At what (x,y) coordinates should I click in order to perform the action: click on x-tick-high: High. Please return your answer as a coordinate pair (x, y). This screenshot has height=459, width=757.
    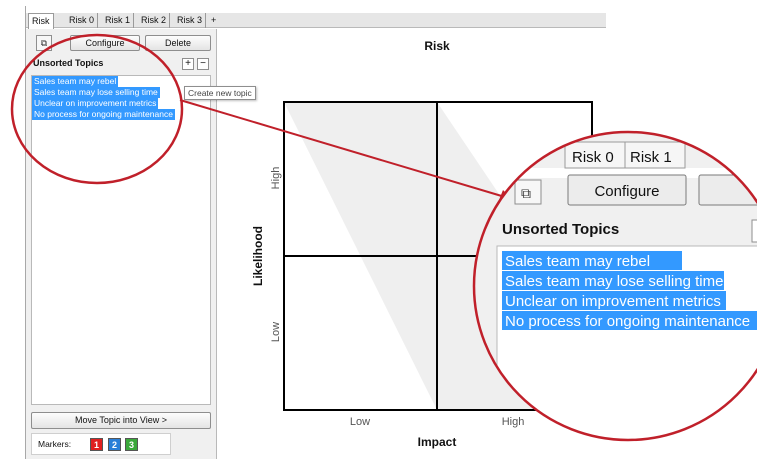
    Looking at the image, I should click on (513, 422).